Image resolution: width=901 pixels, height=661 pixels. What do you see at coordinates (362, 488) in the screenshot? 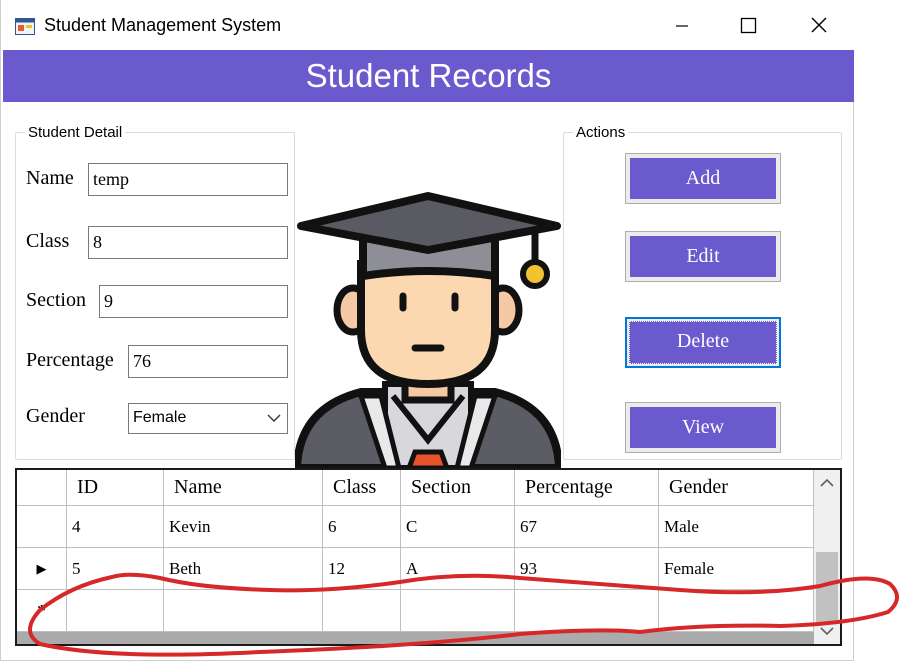
I see `column-header-class: Class` at bounding box center [362, 488].